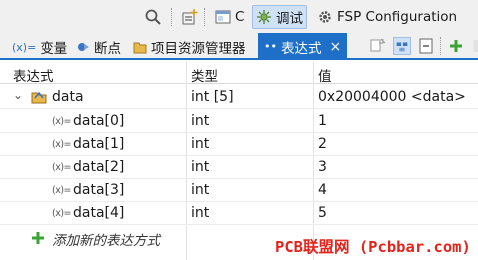  Describe the element at coordinates (38, 238) in the screenshot. I see `add-icon` at that location.